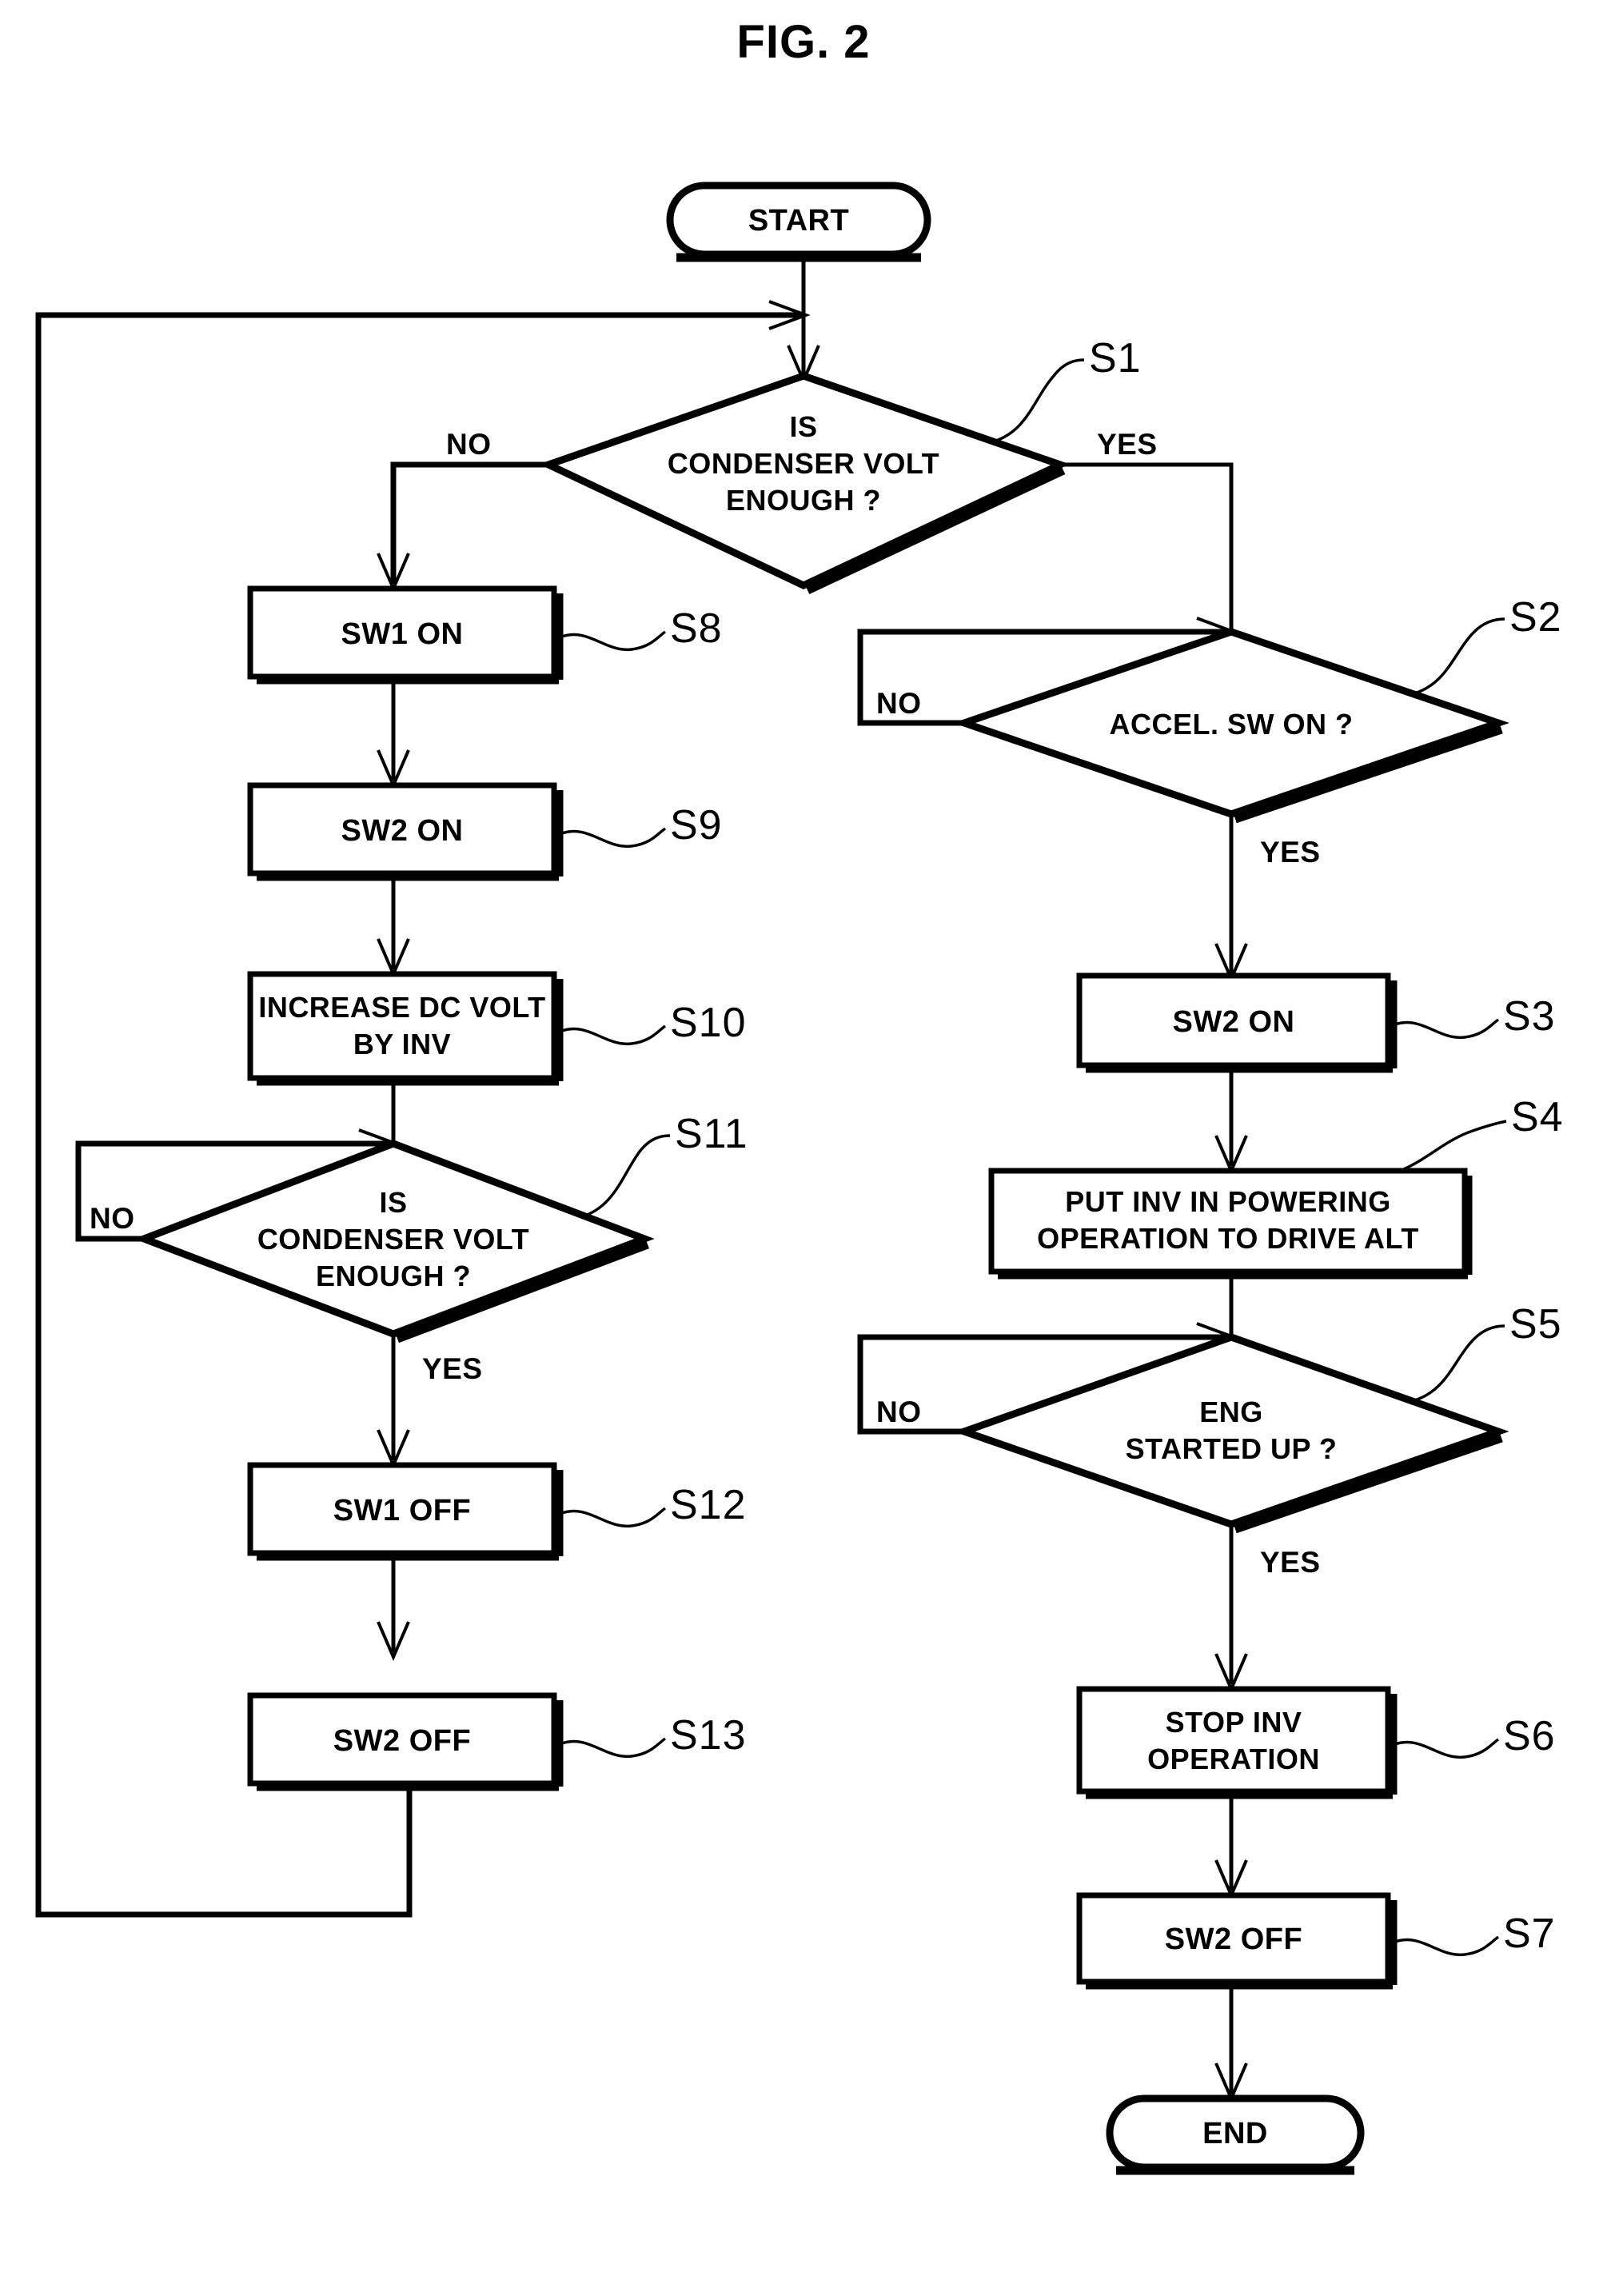 Image resolution: width=1607 pixels, height=2296 pixels. I want to click on s4-line2: OPERATION TO DRIVE ALT, so click(1228, 1238).